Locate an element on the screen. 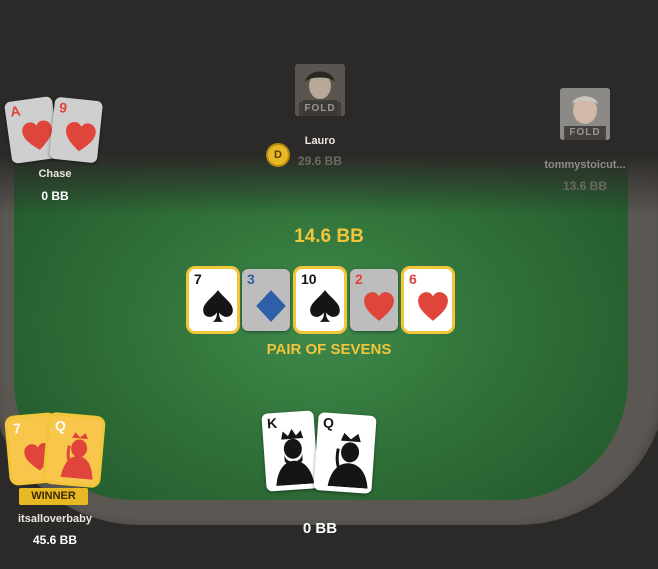 The image size is (658, 569). board-card: 2 is located at coordinates (374, 300).